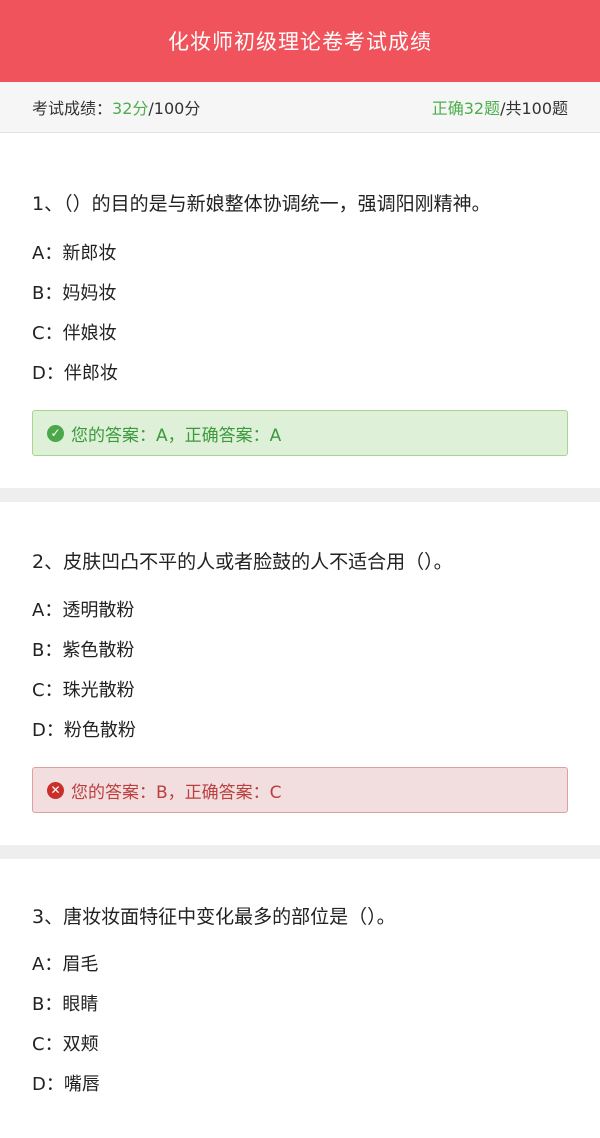 The width and height of the screenshot is (600, 1138). I want to click on answer-text: 您的答案：B，正确答案：C, so click(176, 792).